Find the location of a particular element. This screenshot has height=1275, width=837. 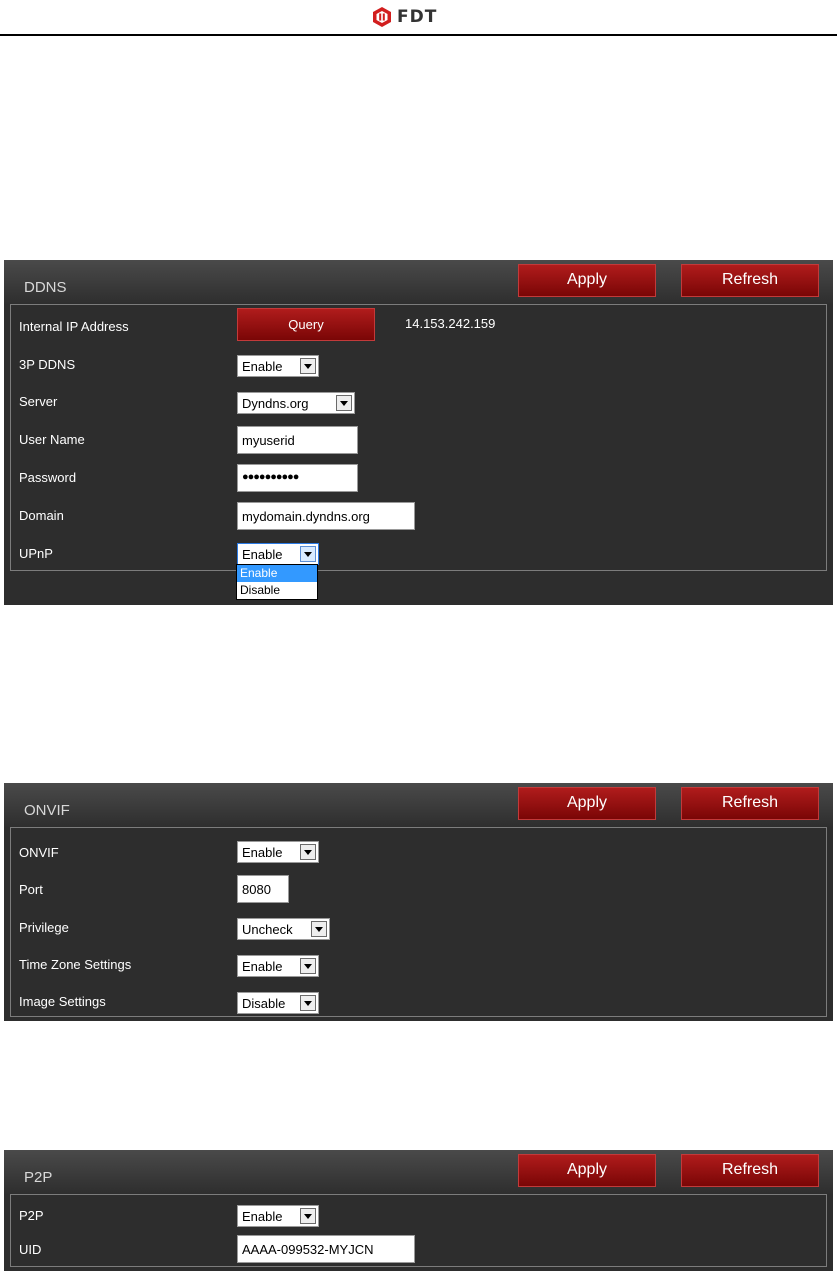

privilege-select: Uncheck is located at coordinates (283, 929).